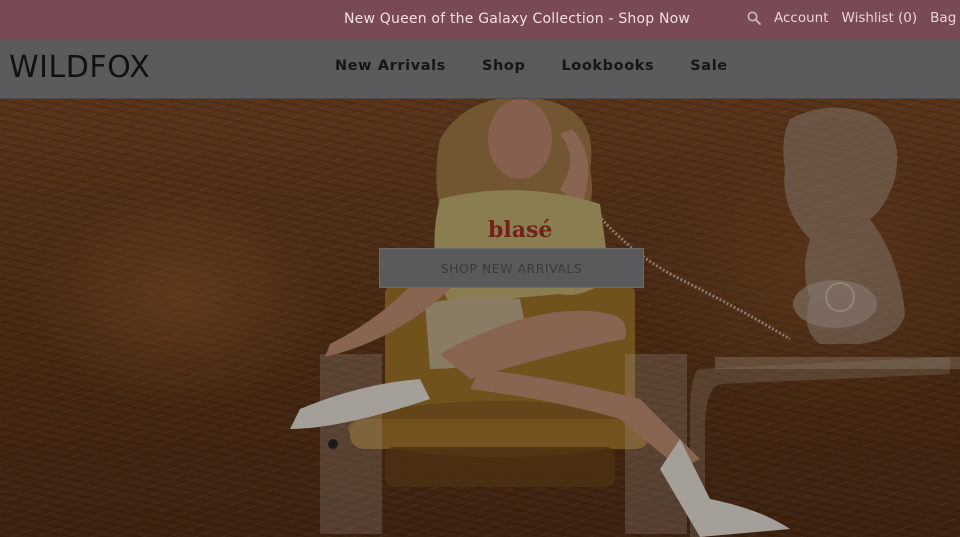  What do you see at coordinates (708, 66) in the screenshot?
I see `nav-sale: Sale` at bounding box center [708, 66].